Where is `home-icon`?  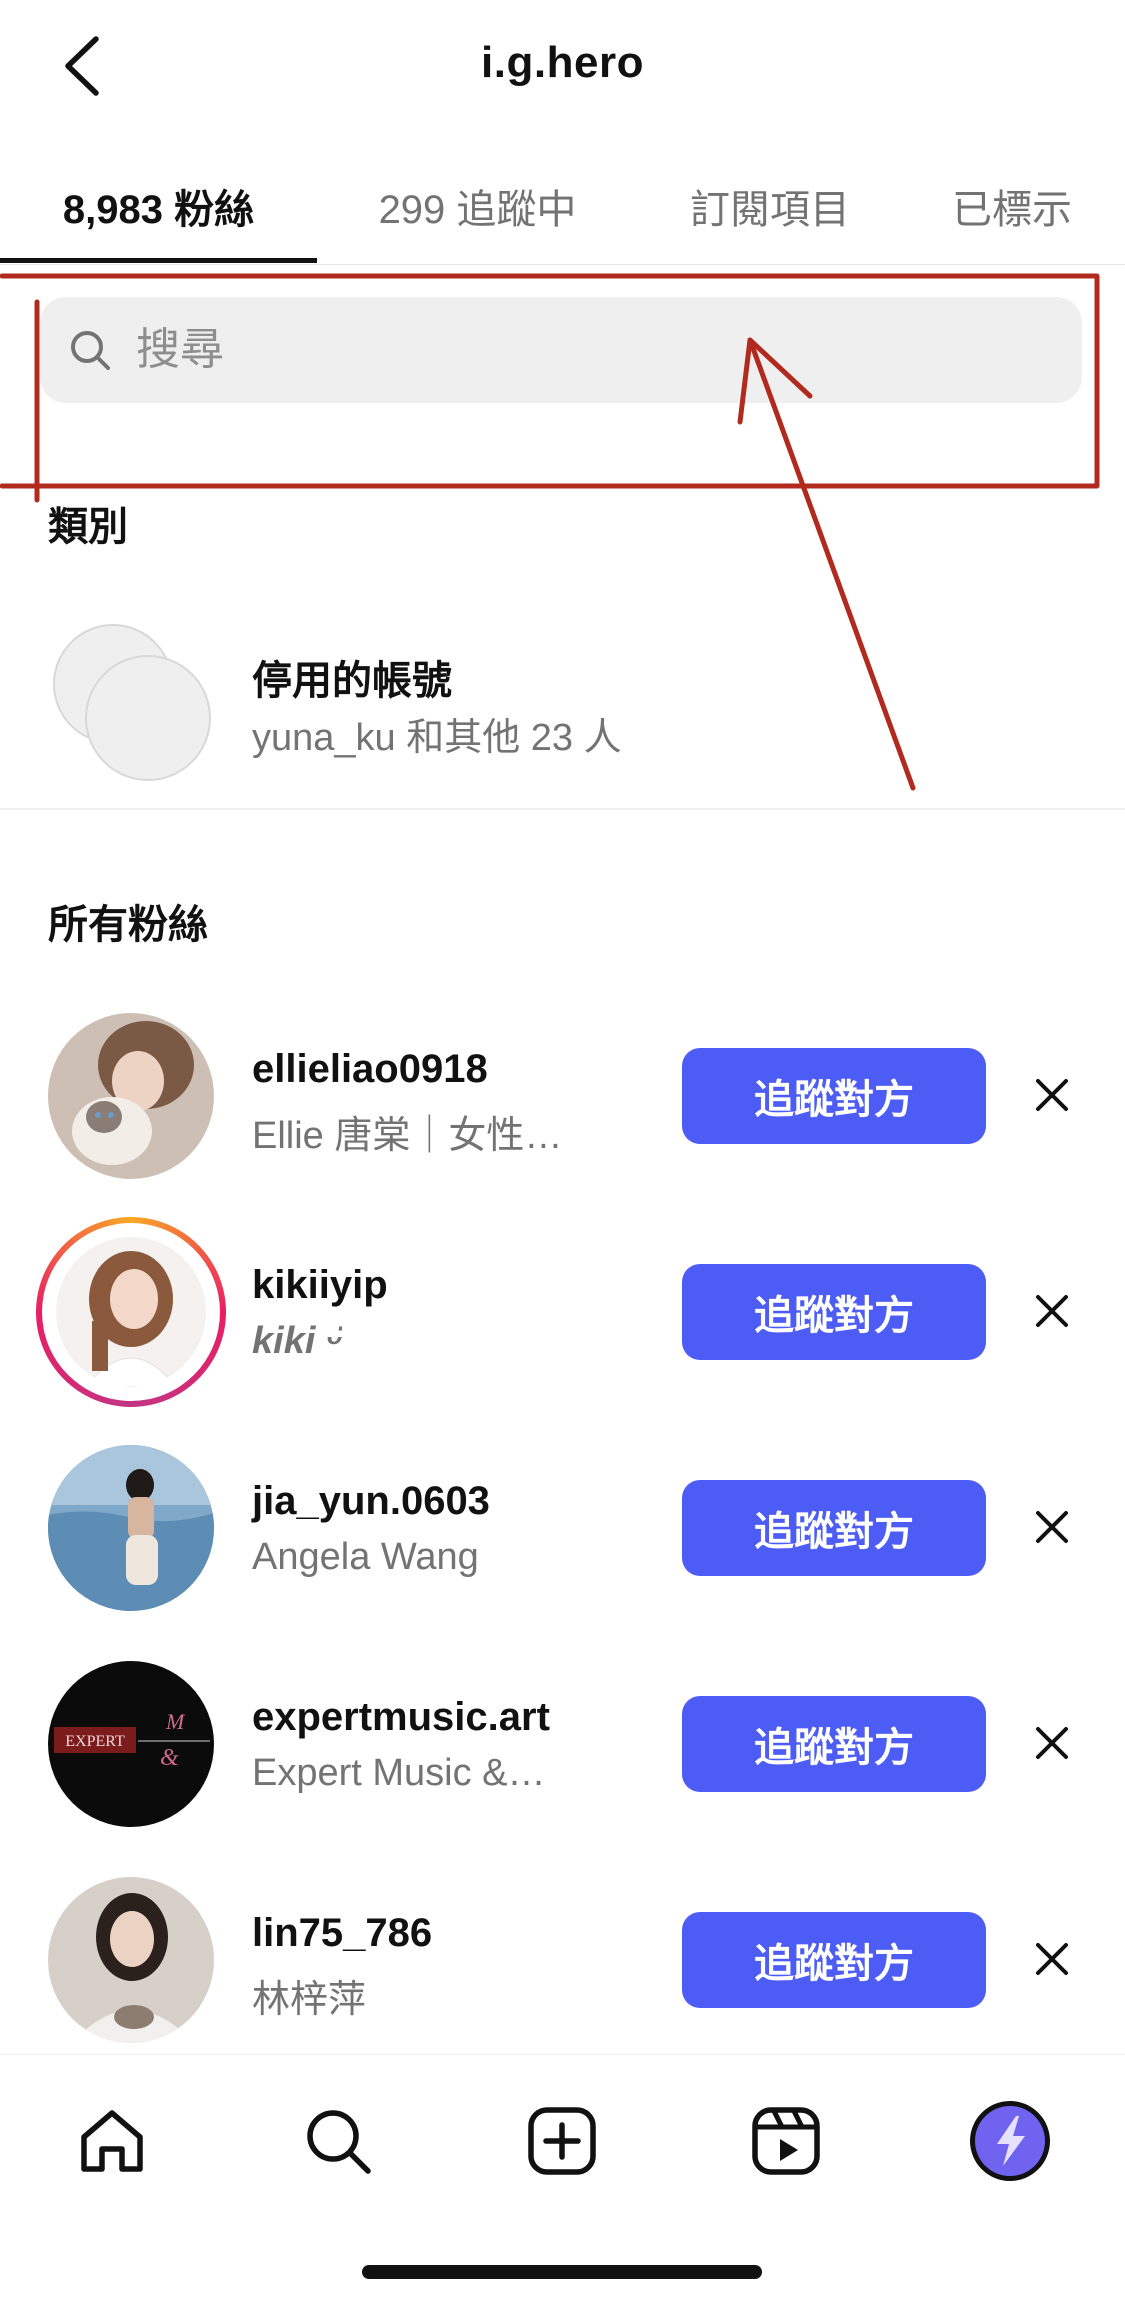 home-icon is located at coordinates (112, 2141).